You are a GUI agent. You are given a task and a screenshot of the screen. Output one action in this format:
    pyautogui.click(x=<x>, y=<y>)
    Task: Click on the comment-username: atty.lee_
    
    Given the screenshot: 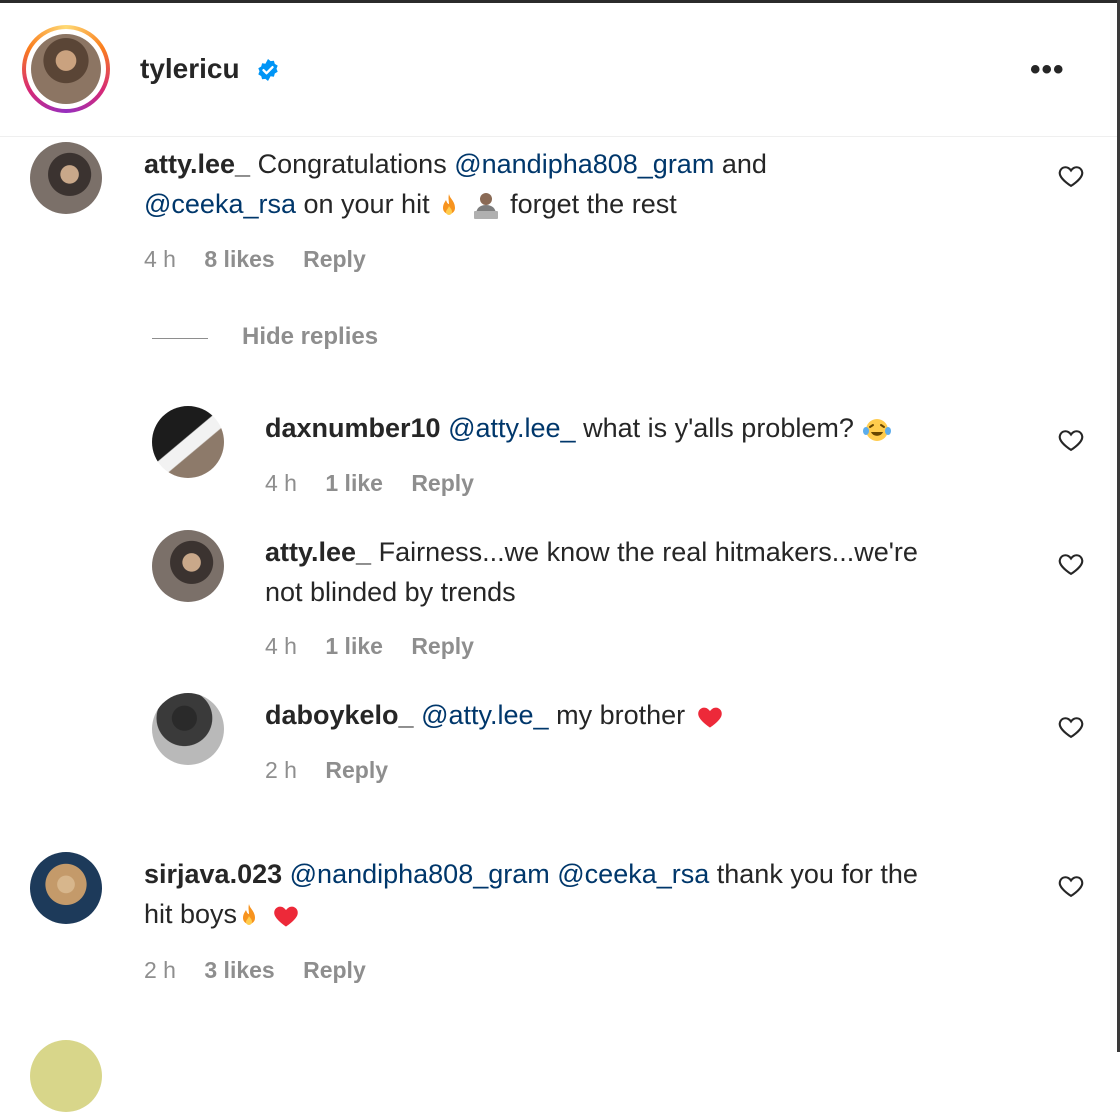 What is the action you would take?
    pyautogui.click(x=197, y=164)
    